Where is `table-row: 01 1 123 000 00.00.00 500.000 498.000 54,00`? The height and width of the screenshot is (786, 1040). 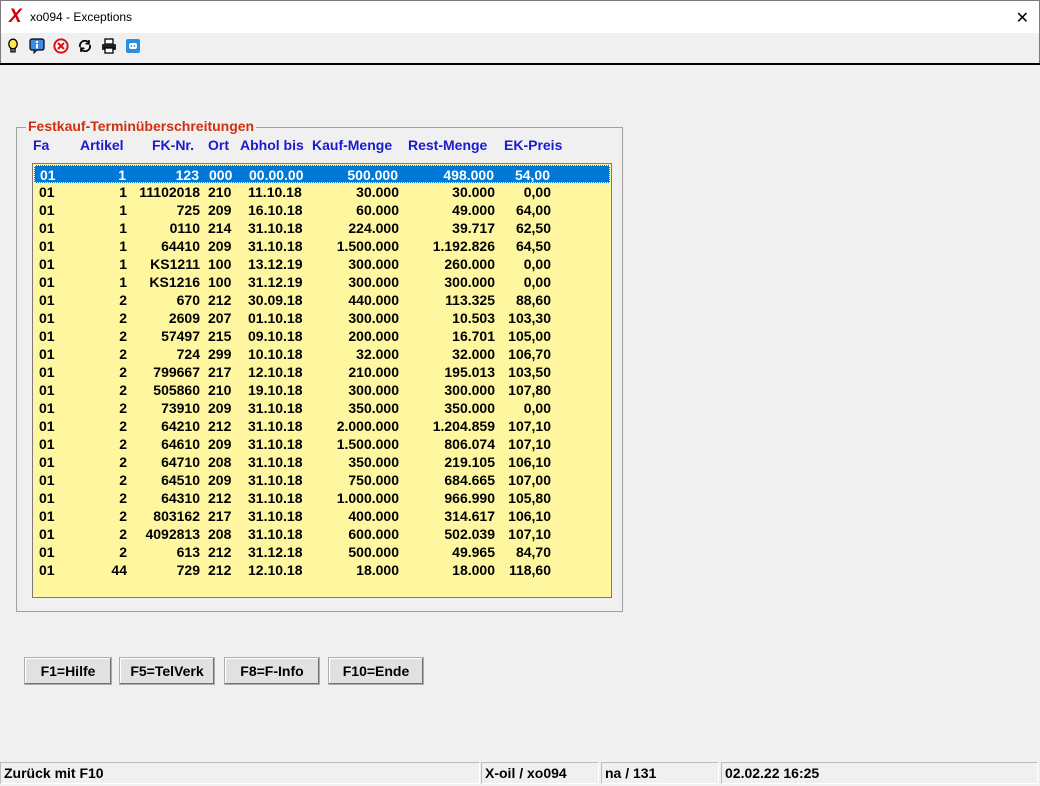 table-row: 01 1 123 000 00.00.00 500.000 498.000 54,00 is located at coordinates (322, 174).